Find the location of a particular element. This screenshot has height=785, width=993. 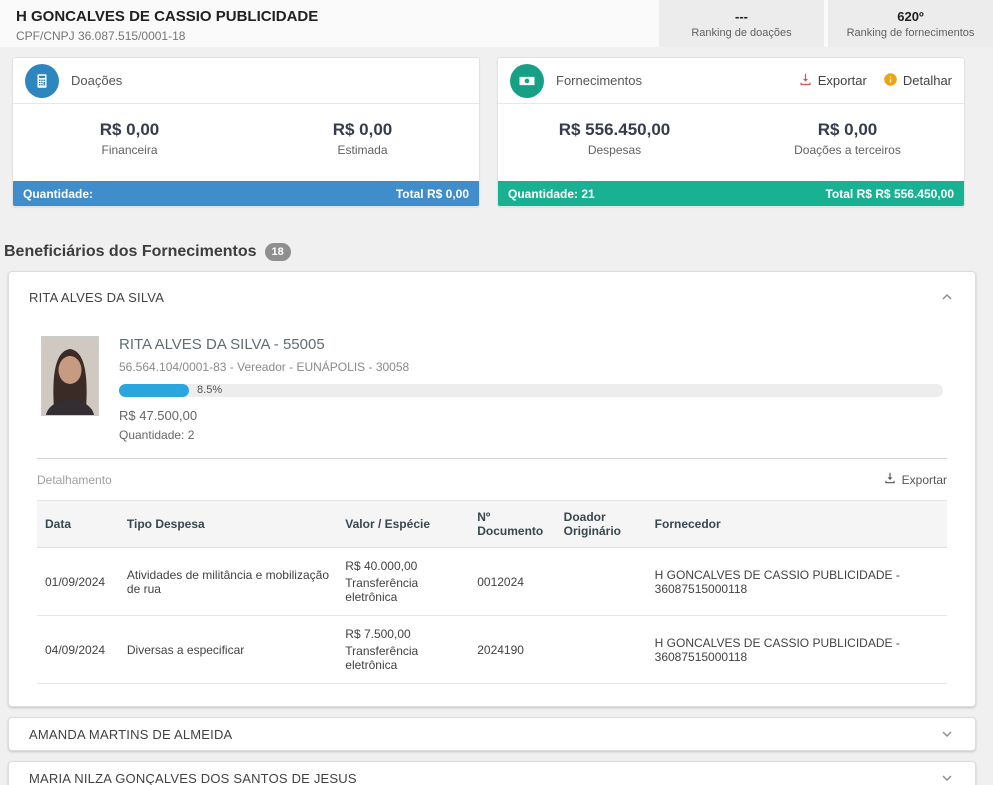

coin-icon is located at coordinates (890, 81).